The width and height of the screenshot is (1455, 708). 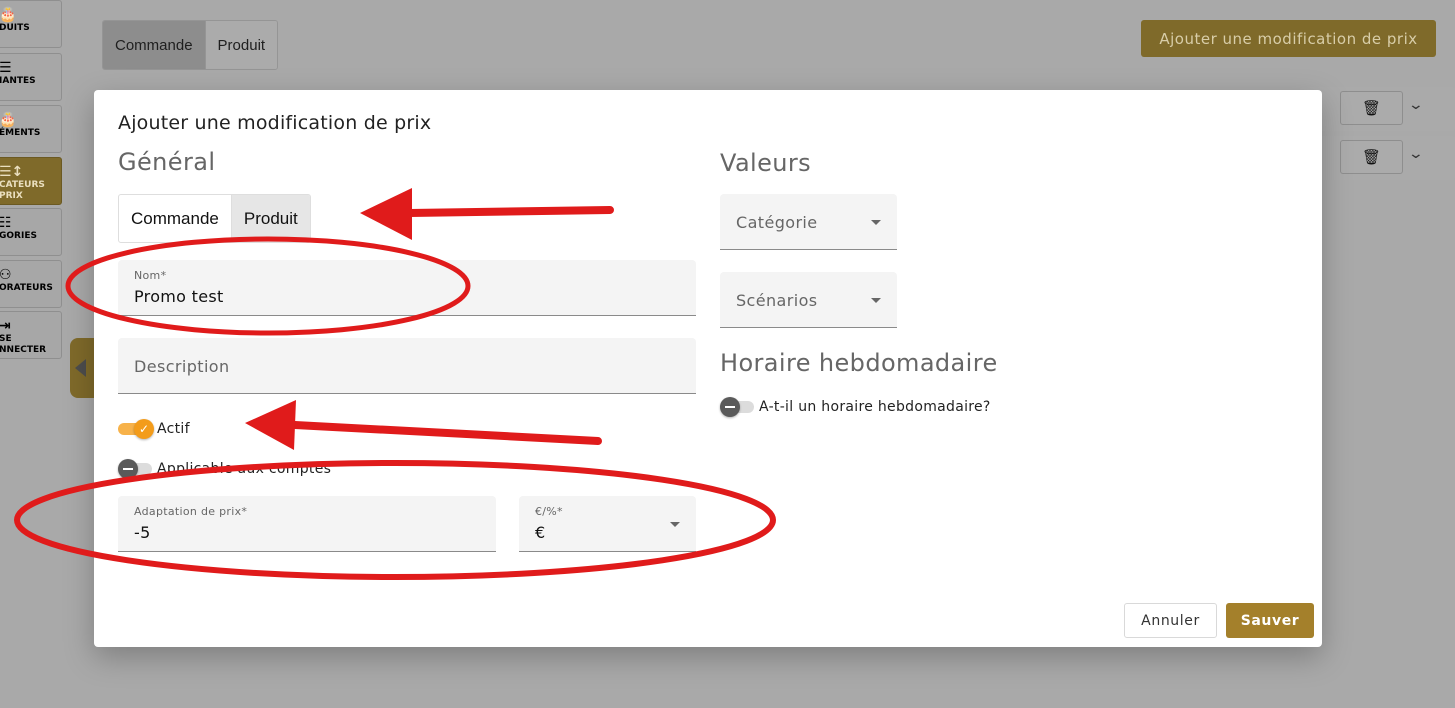 What do you see at coordinates (18, 236) in the screenshot?
I see `sidebar-item-label: GORIES` at bounding box center [18, 236].